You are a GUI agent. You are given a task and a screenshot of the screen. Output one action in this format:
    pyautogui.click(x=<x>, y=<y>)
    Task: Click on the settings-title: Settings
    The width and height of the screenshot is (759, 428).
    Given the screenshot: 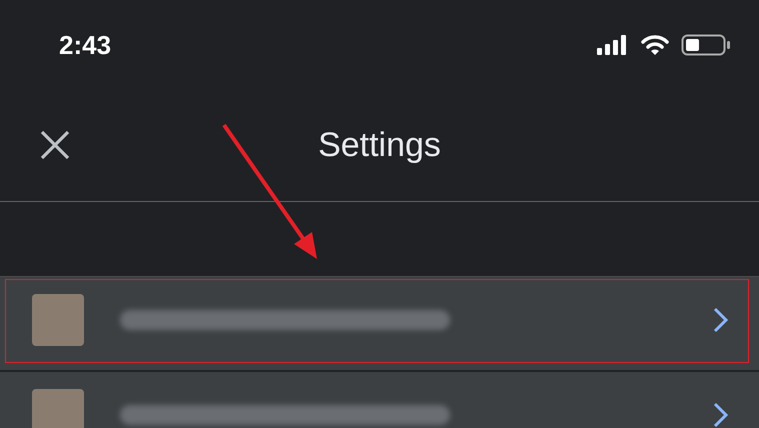 What is the action you would take?
    pyautogui.click(x=379, y=145)
    